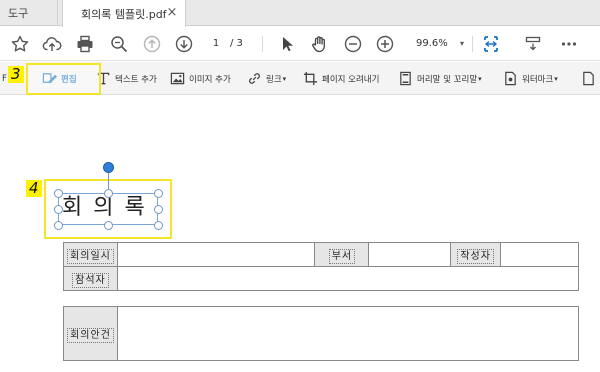 Image resolution: width=600 pixels, height=372 pixels. What do you see at coordinates (177, 78) in the screenshot?
I see `image-icon` at bounding box center [177, 78].